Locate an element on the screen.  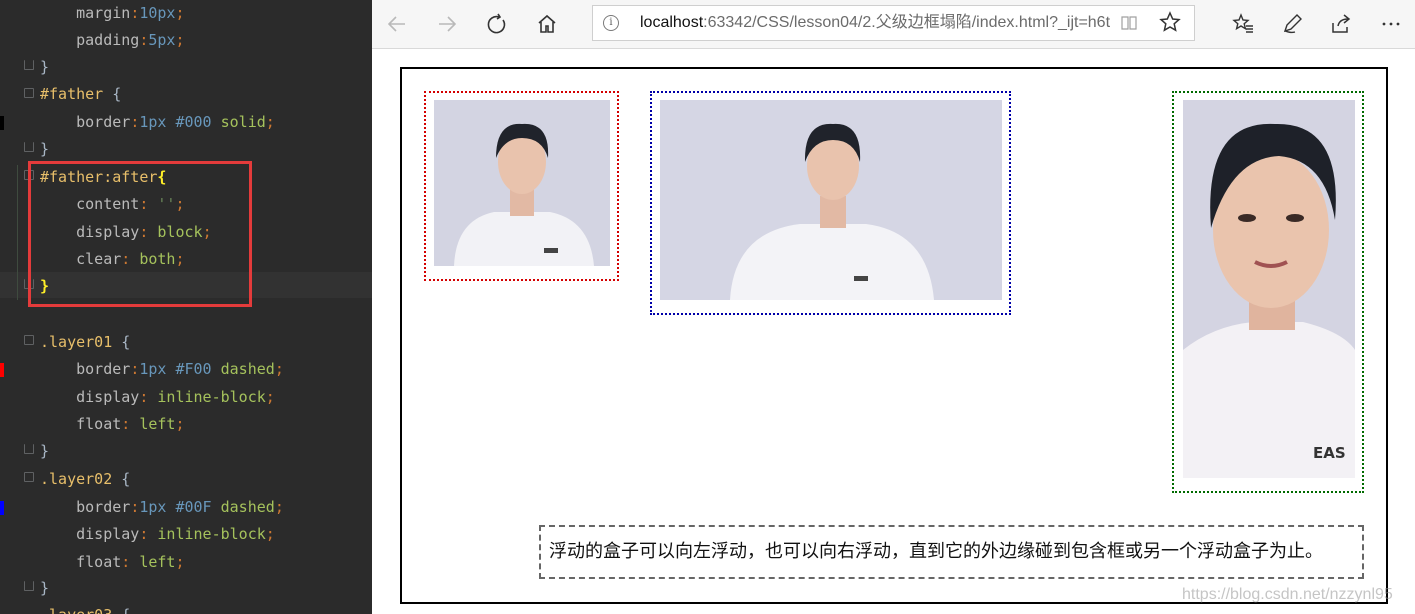
reading-view-icon is located at coordinates (1129, 23).